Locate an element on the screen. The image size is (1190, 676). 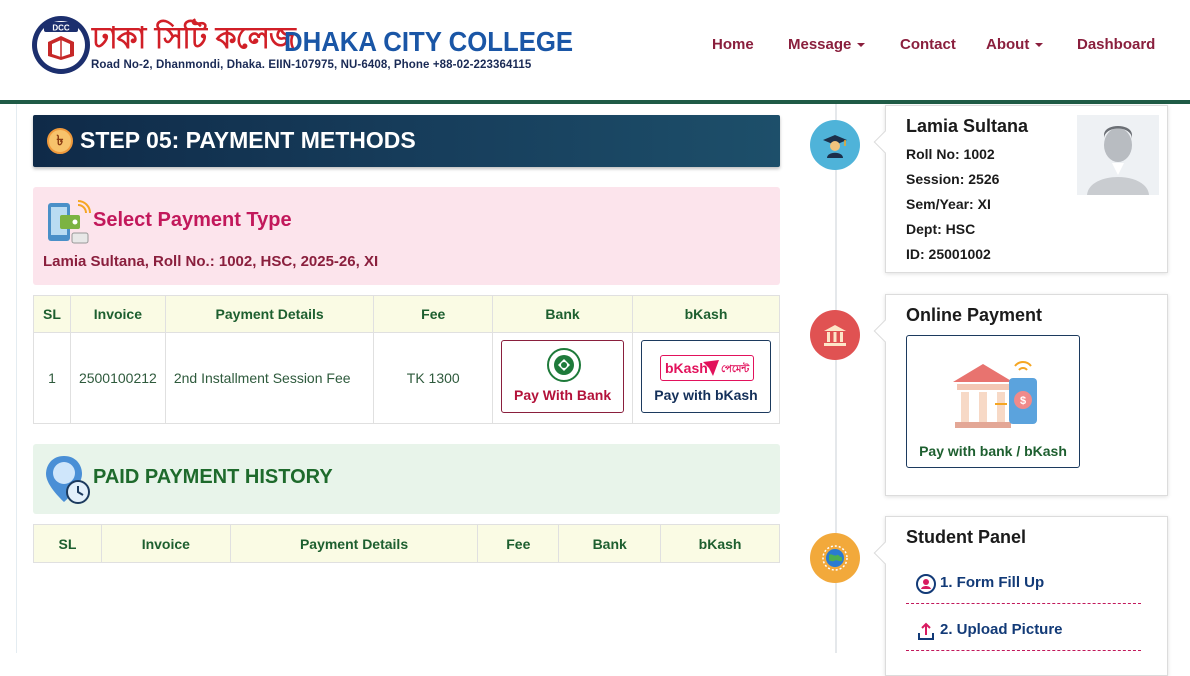
student-panel-title: Student Panel is located at coordinates (966, 537).